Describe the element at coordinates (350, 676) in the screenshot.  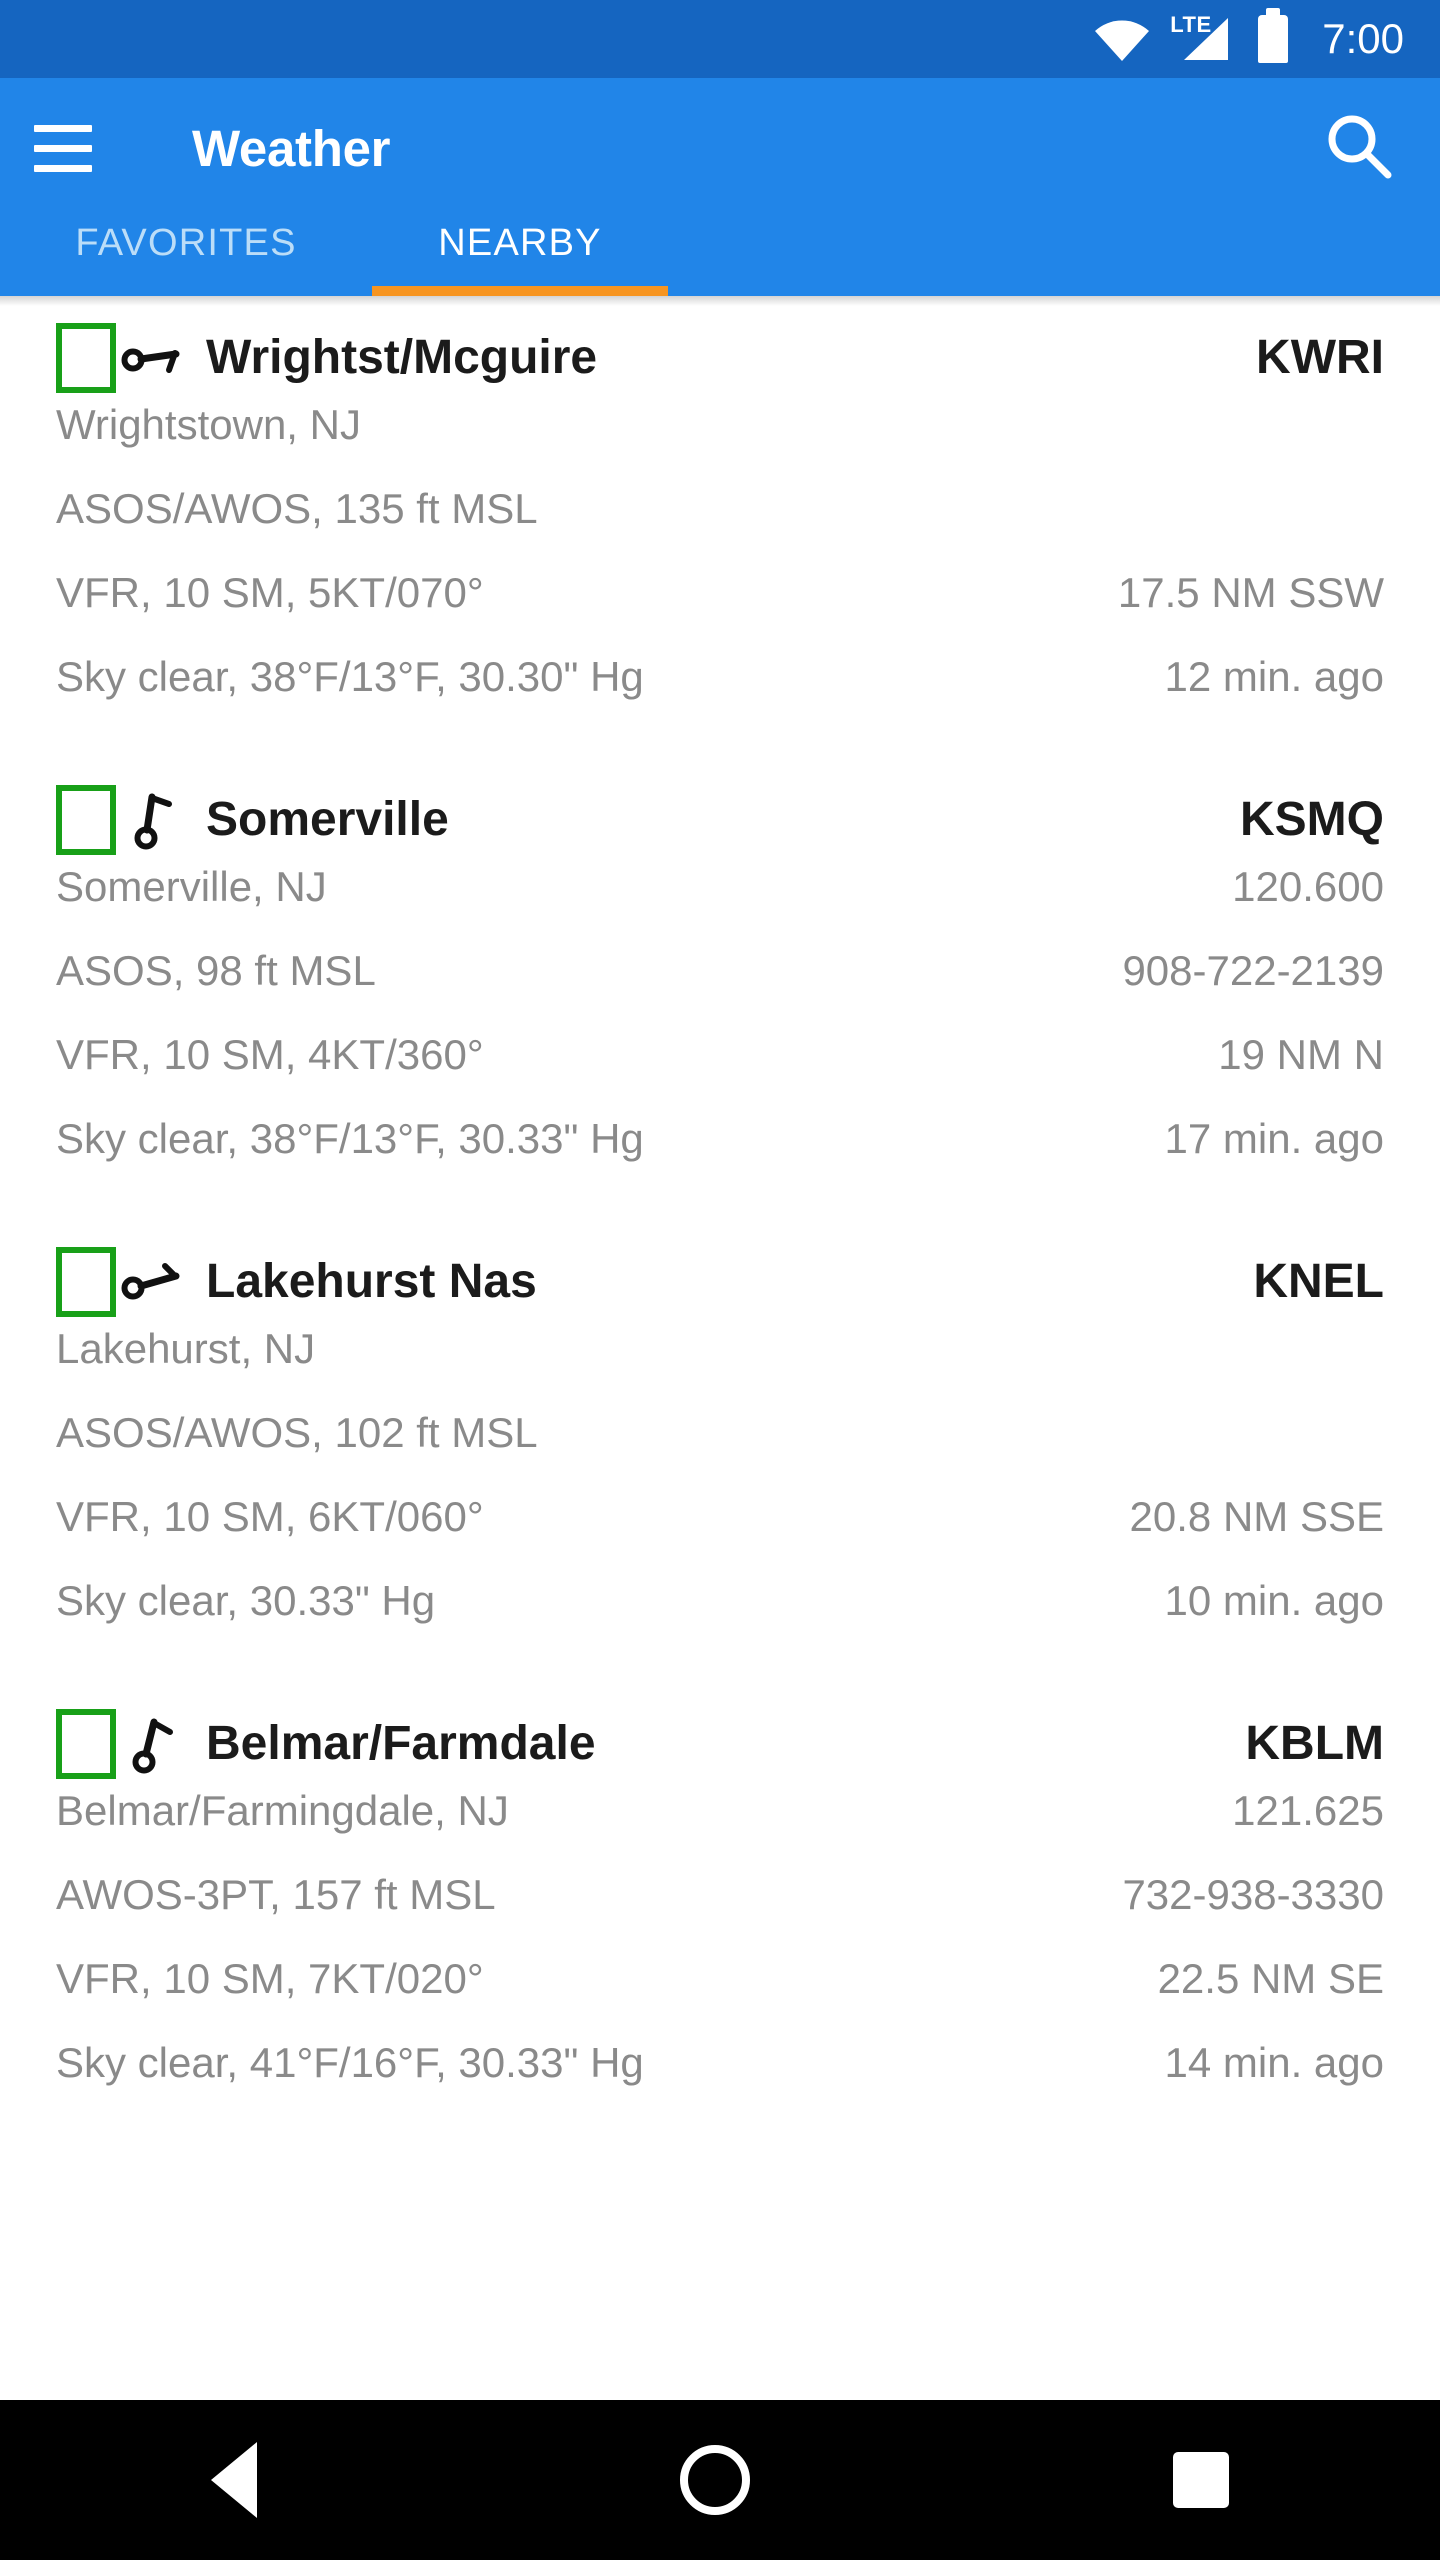
I see `station-sky: Sky clear, 38°F/13°F, 30.30" Hg` at that location.